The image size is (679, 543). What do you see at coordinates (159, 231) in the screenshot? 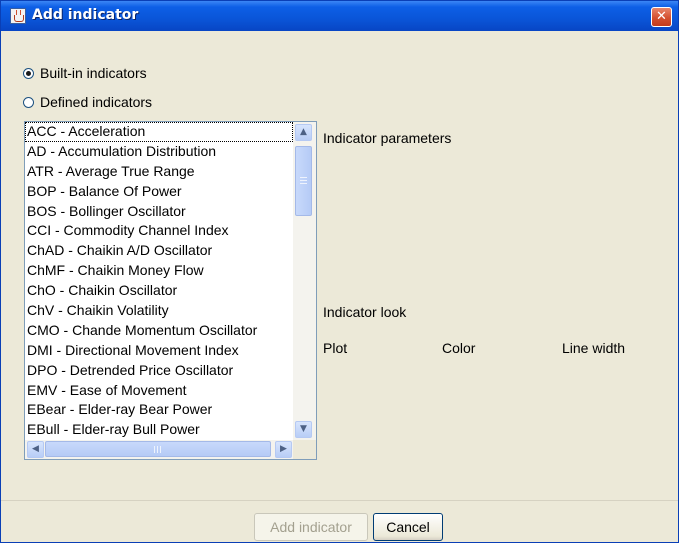
I see `list-item: CCI - Commodity Channel Index` at bounding box center [159, 231].